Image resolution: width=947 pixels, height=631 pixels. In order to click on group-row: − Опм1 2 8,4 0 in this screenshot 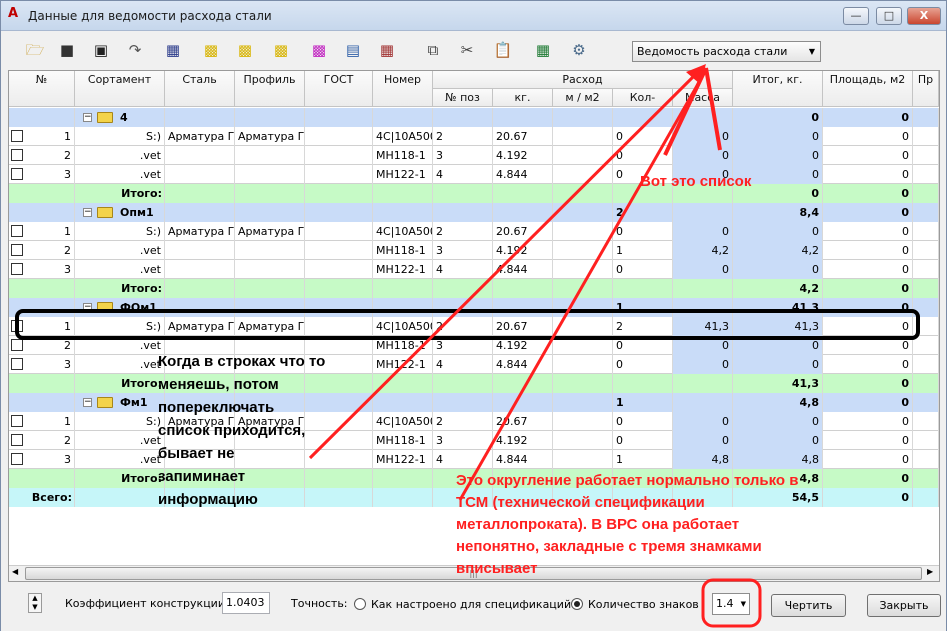, I will do `click(474, 212)`.